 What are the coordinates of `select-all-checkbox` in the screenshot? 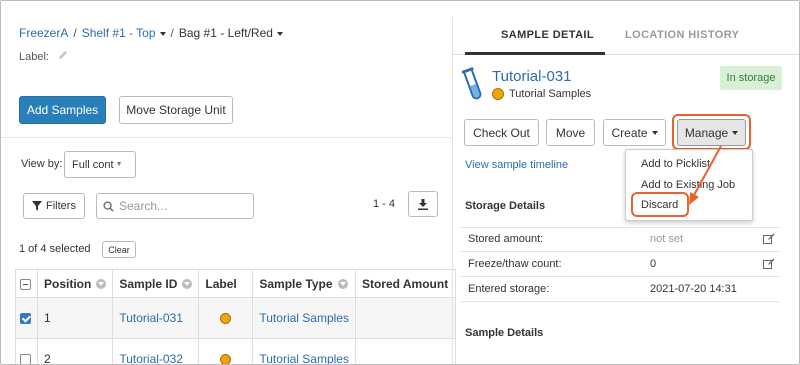 It's located at (25, 284).